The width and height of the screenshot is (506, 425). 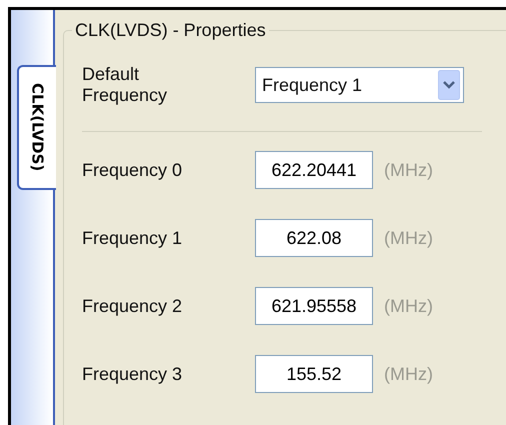 I want to click on field-label: Frequency 1, so click(x=133, y=238).